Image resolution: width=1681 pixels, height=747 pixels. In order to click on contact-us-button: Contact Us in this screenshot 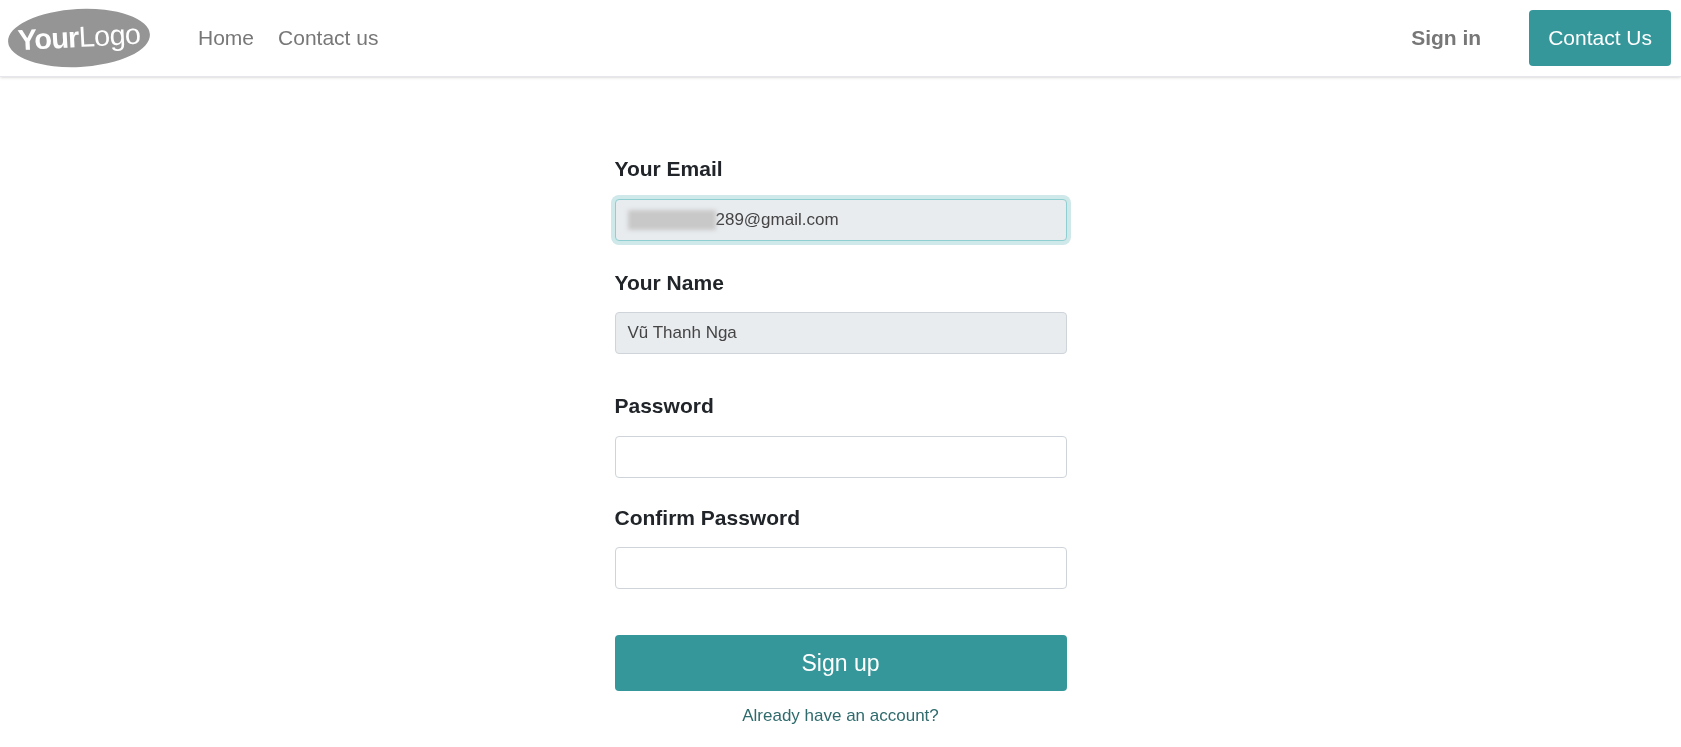, I will do `click(1600, 38)`.